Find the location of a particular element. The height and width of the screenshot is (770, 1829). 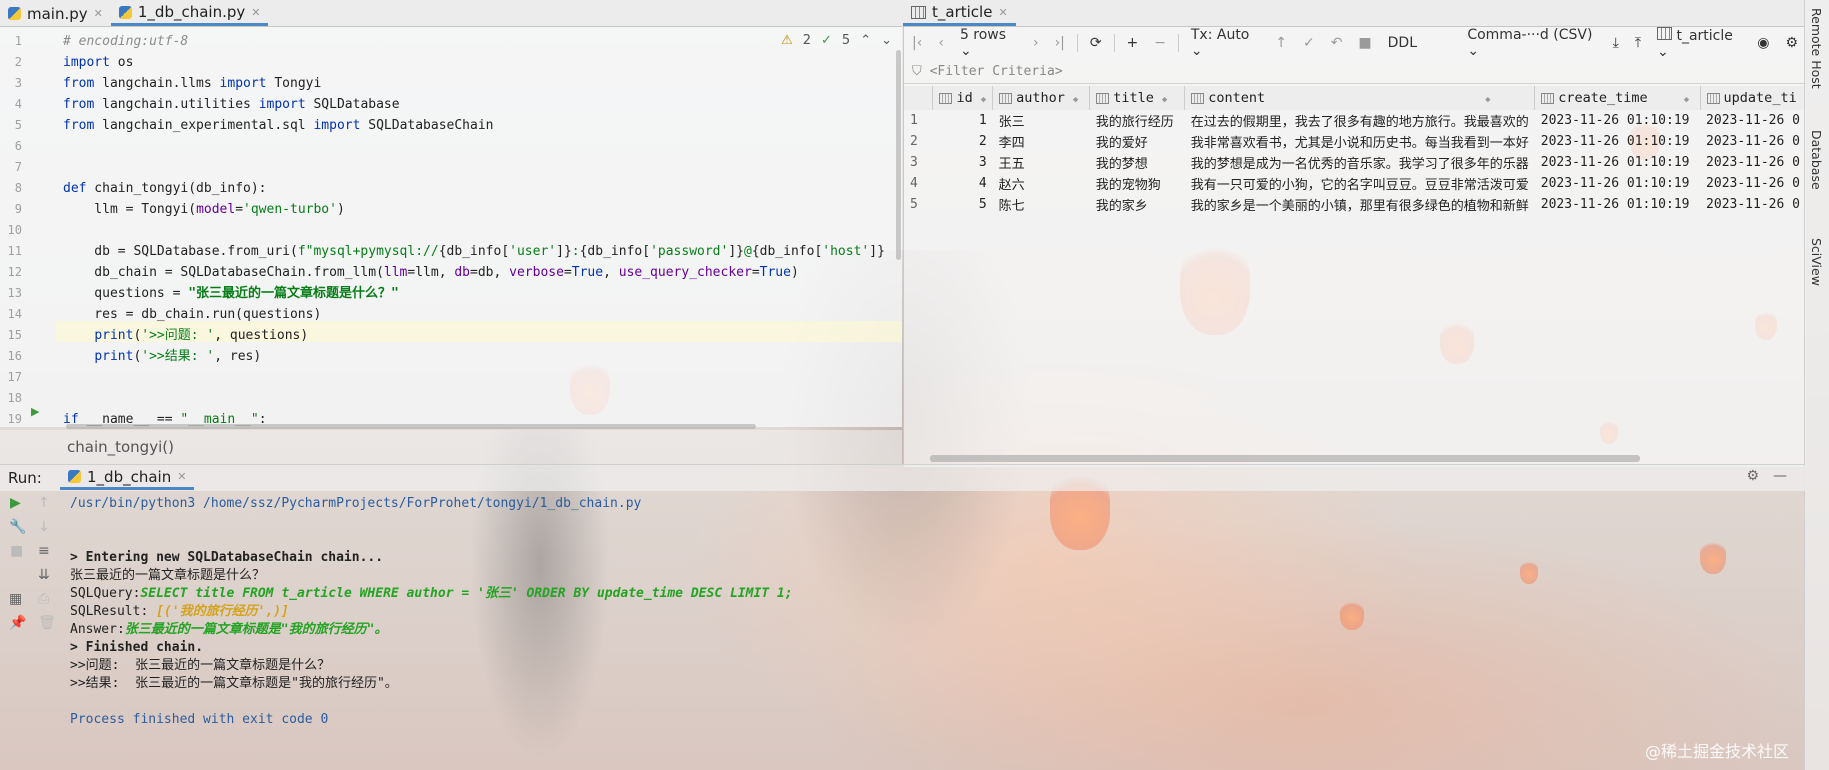

run-gutter-icon: ▶ is located at coordinates (35, 411).